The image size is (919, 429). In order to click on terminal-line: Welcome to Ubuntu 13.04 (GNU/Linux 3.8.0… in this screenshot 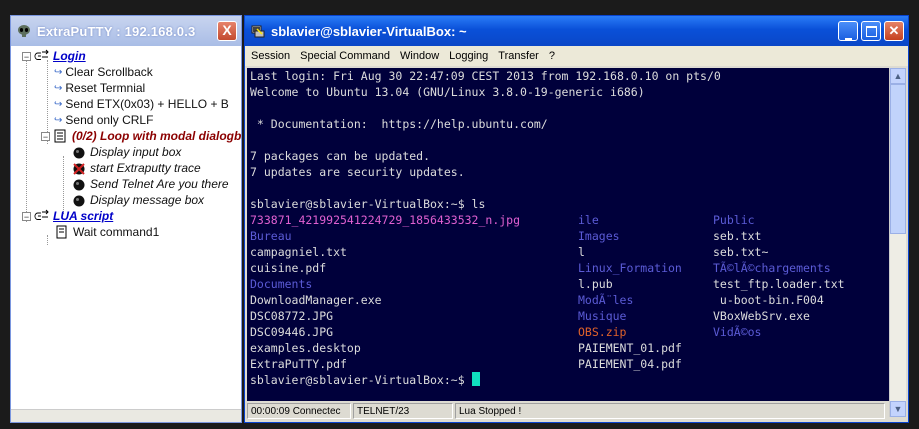, I will do `click(447, 92)`.